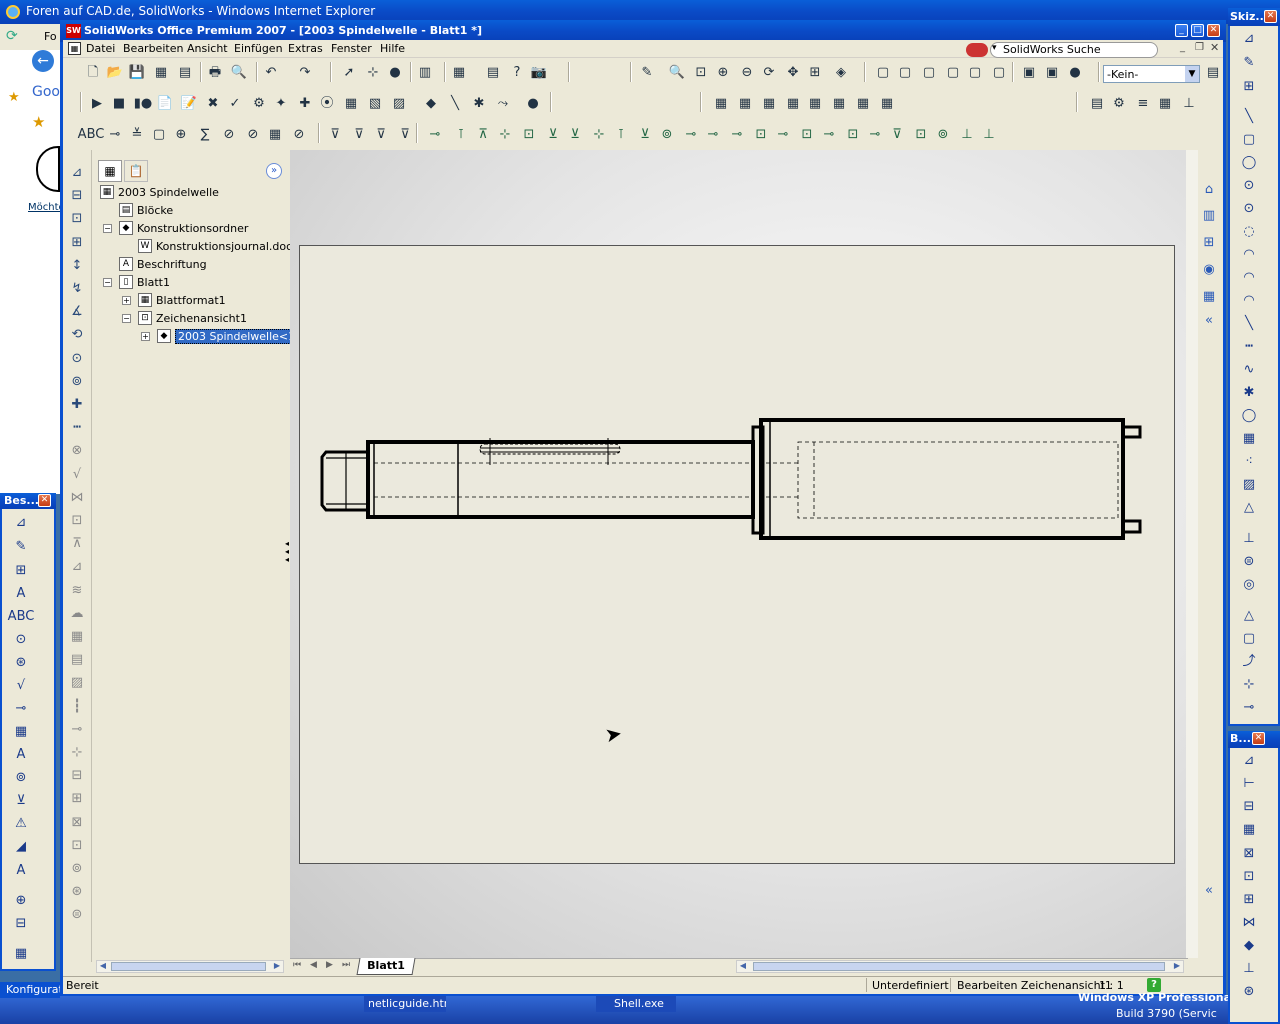  What do you see at coordinates (999, 73) in the screenshot?
I see `bottom-view-icon: ▢` at bounding box center [999, 73].